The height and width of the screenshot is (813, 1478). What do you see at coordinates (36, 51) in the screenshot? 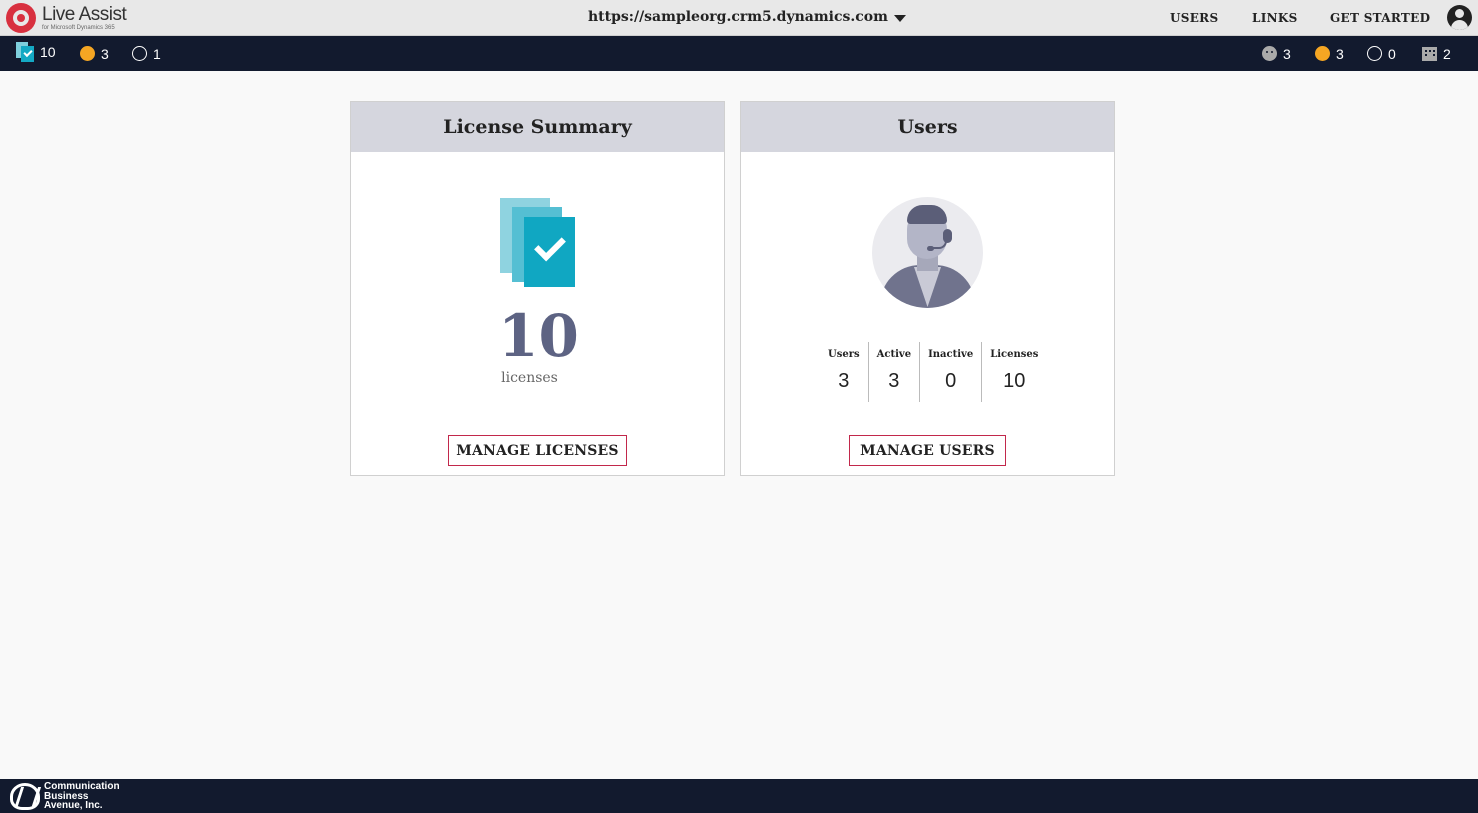
I see `status-licenses: 10` at bounding box center [36, 51].